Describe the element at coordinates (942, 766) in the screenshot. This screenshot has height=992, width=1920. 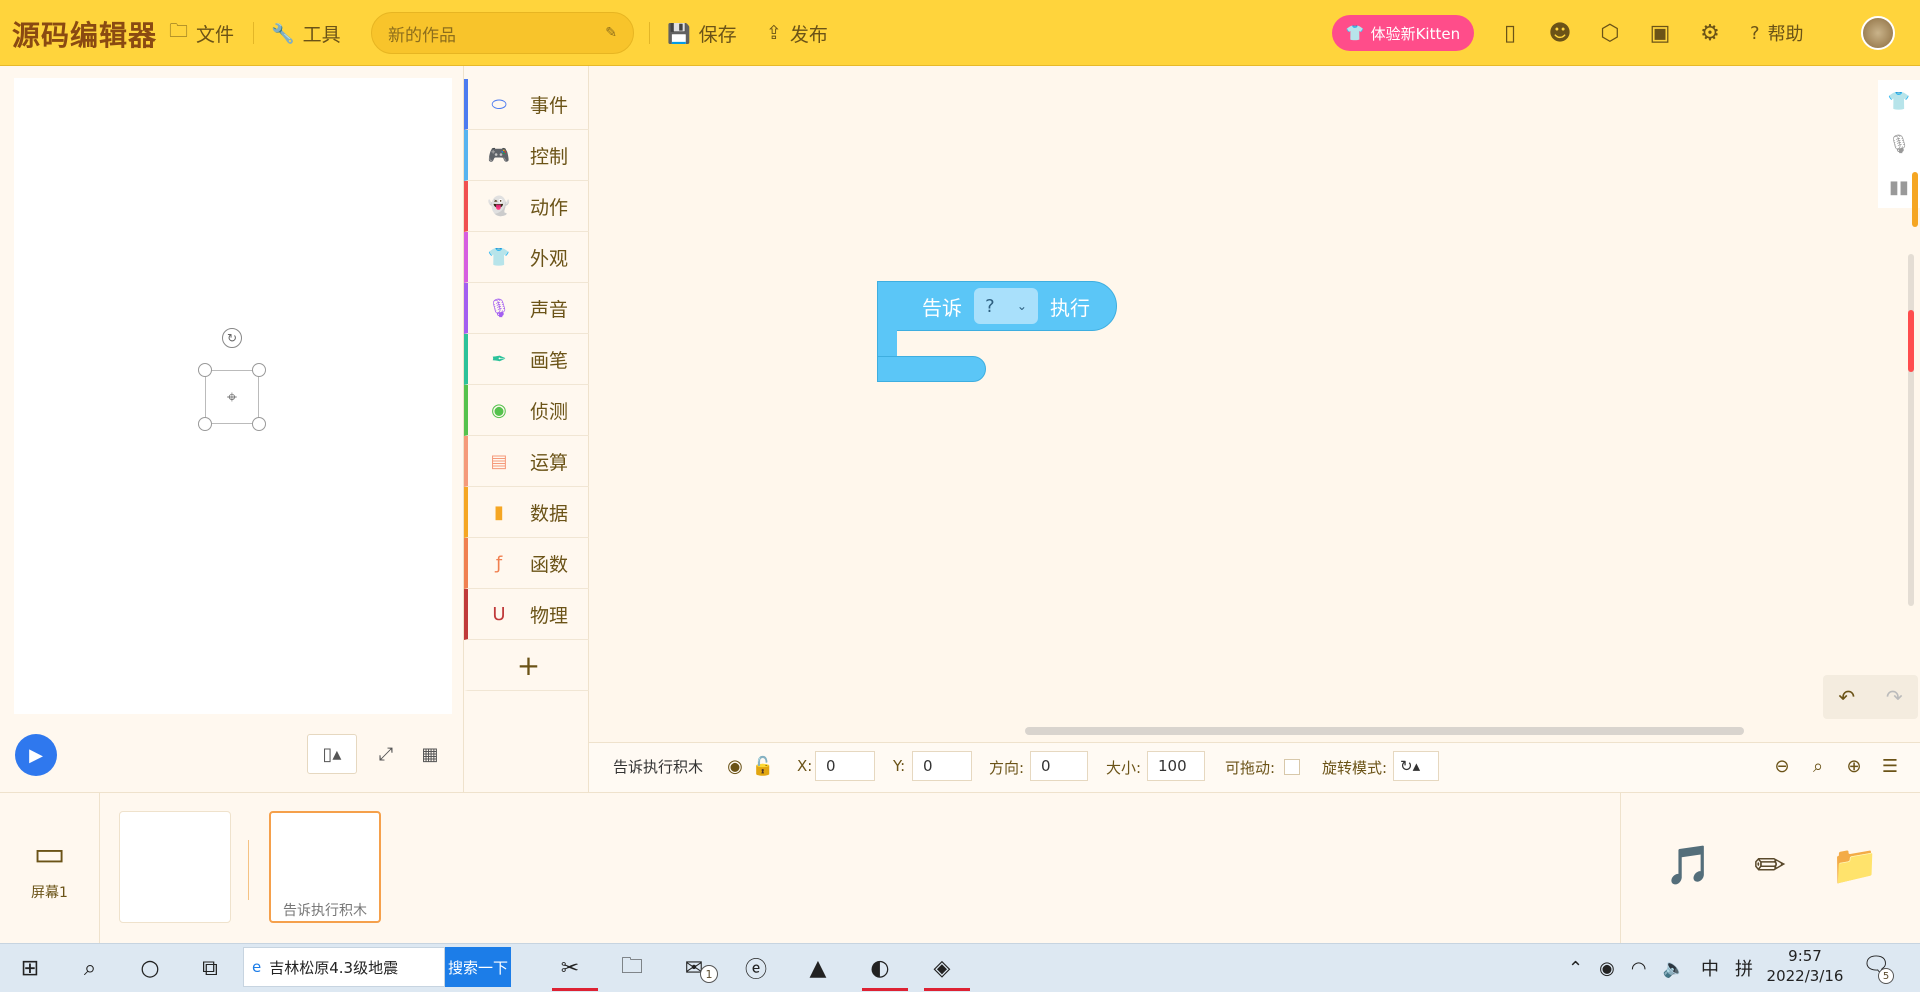
I see `y-field: 0` at that location.